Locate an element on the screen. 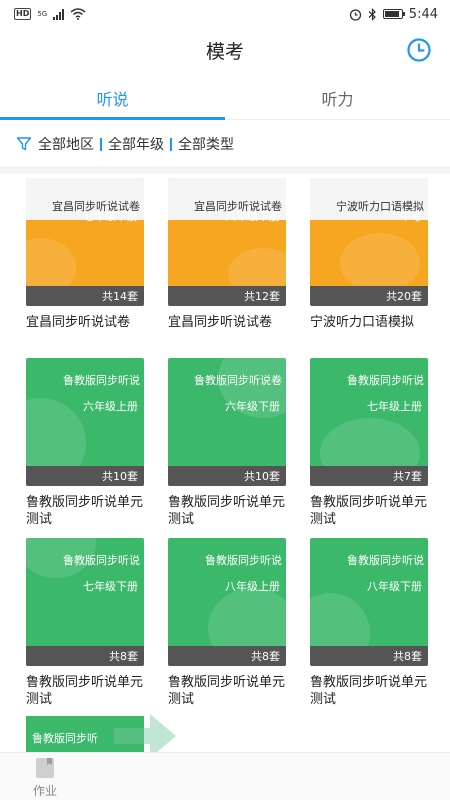 This screenshot has height=800, width=450. cover-grade: 七年级上册 is located at coordinates (394, 406).